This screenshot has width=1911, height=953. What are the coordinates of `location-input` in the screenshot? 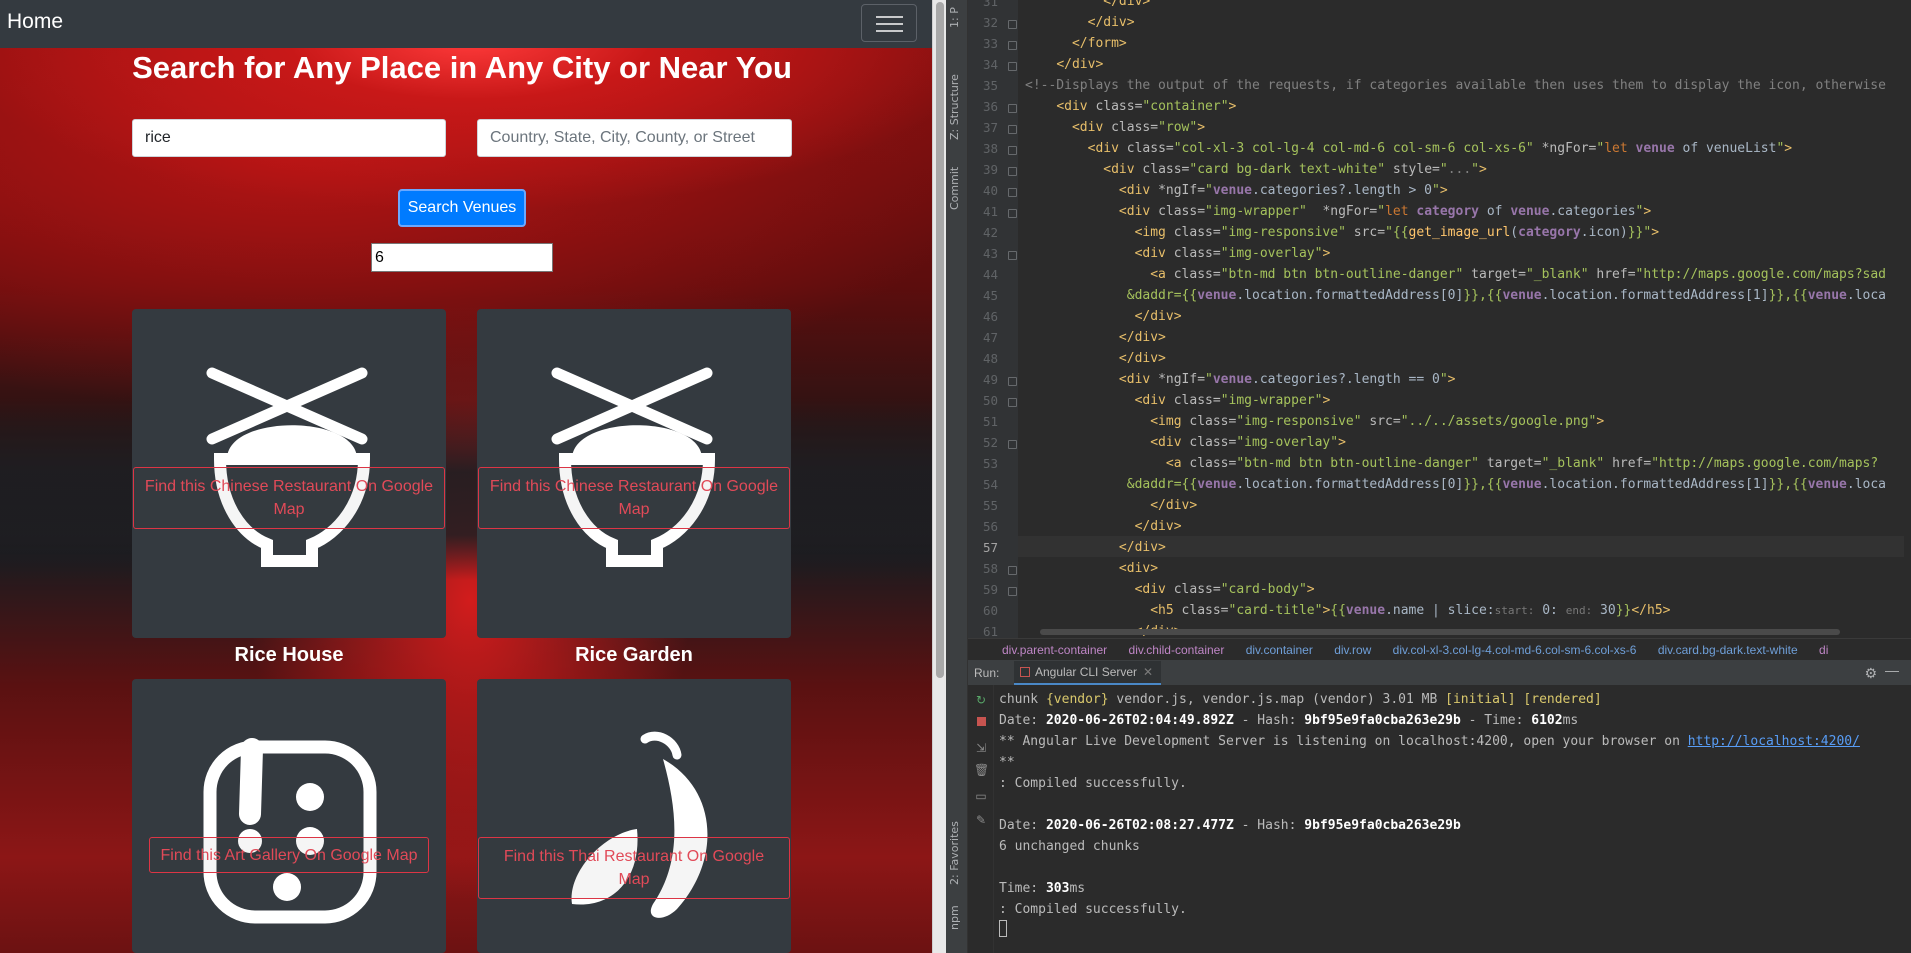 It's located at (634, 138).